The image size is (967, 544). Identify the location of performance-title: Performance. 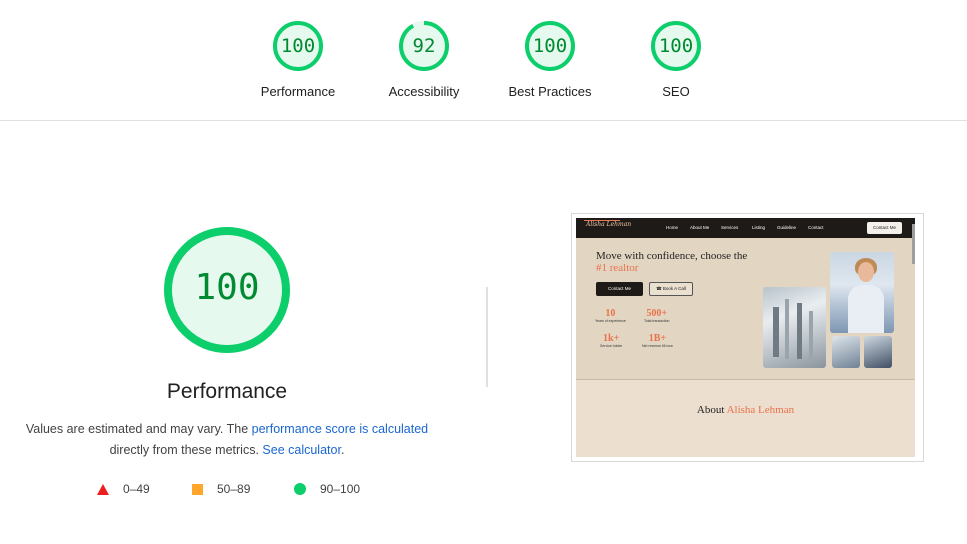
(227, 391).